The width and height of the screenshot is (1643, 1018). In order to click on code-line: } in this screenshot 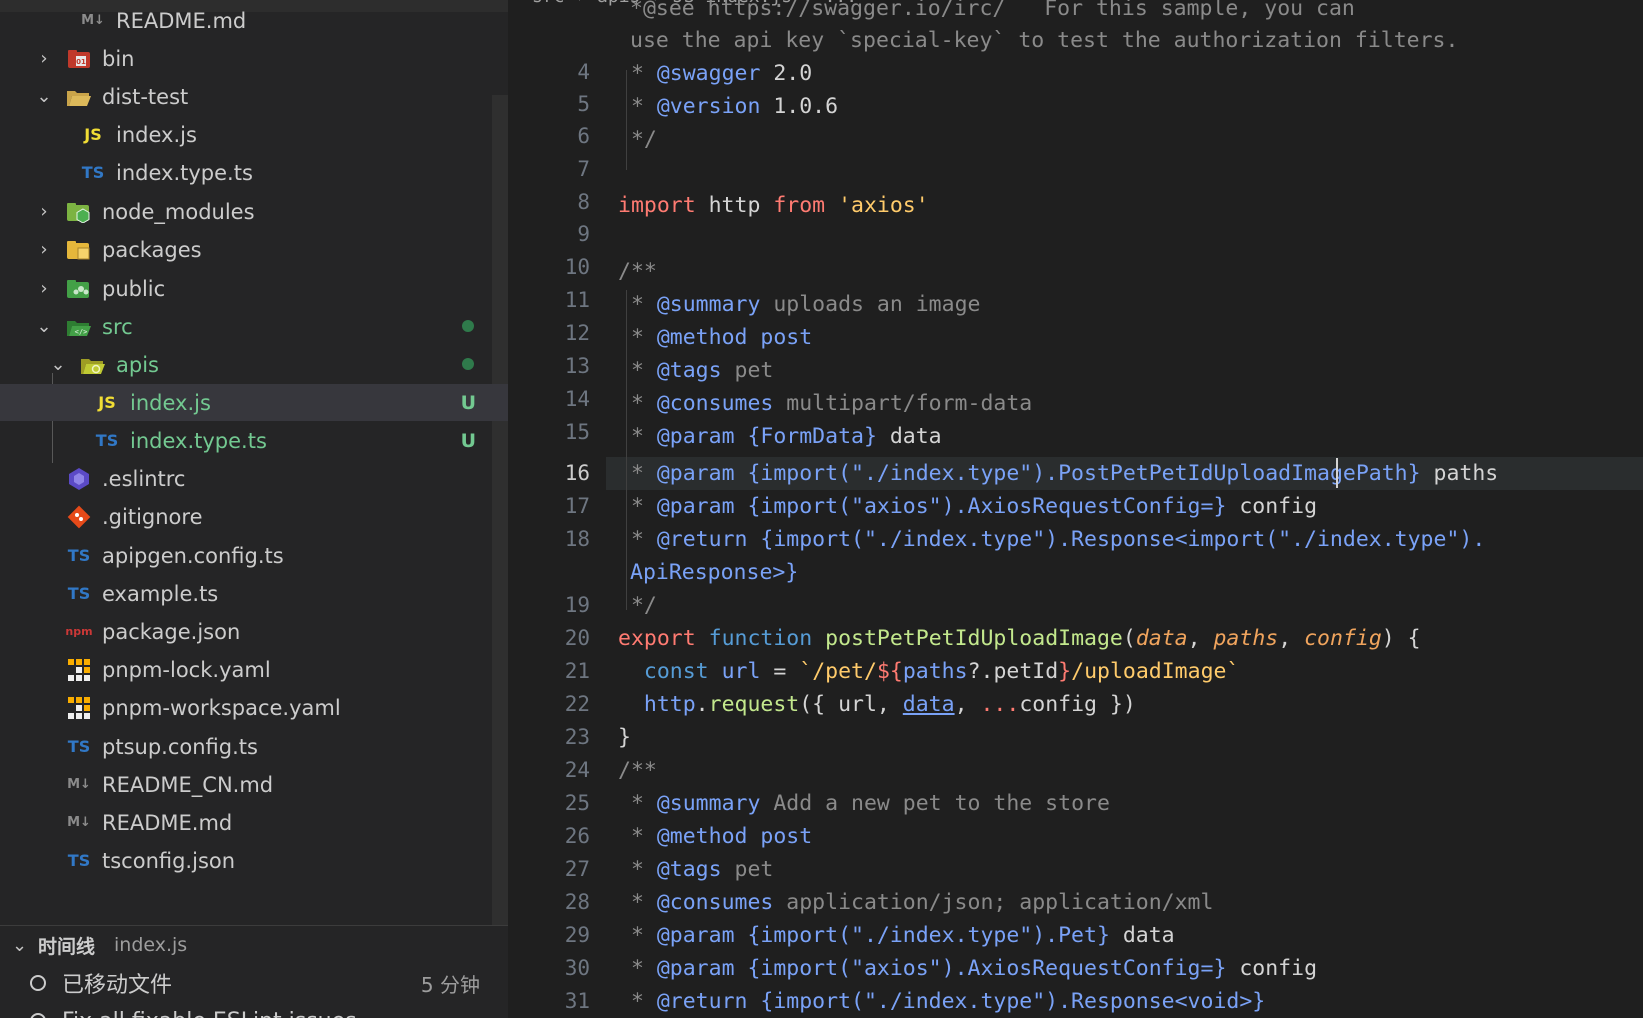, I will do `click(624, 737)`.